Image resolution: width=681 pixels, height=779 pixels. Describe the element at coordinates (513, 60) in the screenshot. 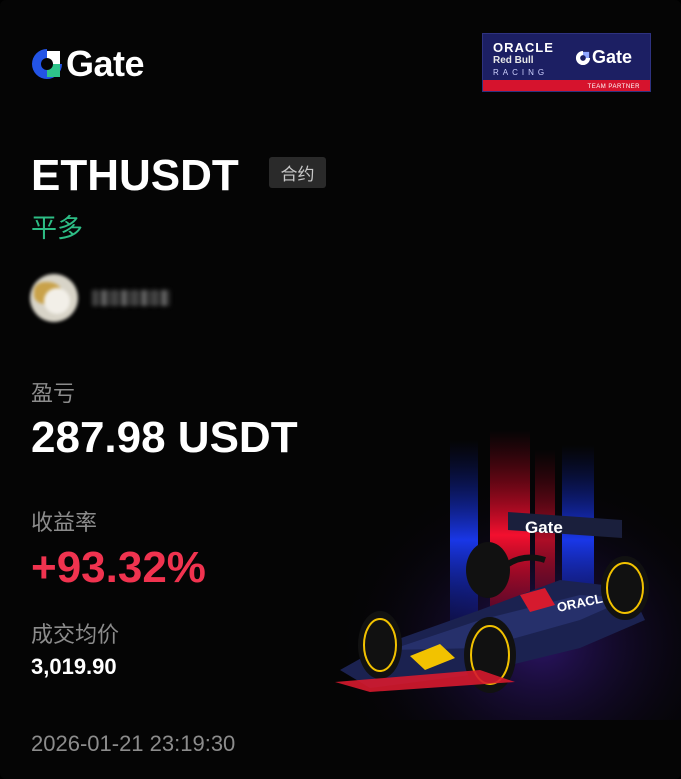

I see `redbull-label: Red Bull` at that location.